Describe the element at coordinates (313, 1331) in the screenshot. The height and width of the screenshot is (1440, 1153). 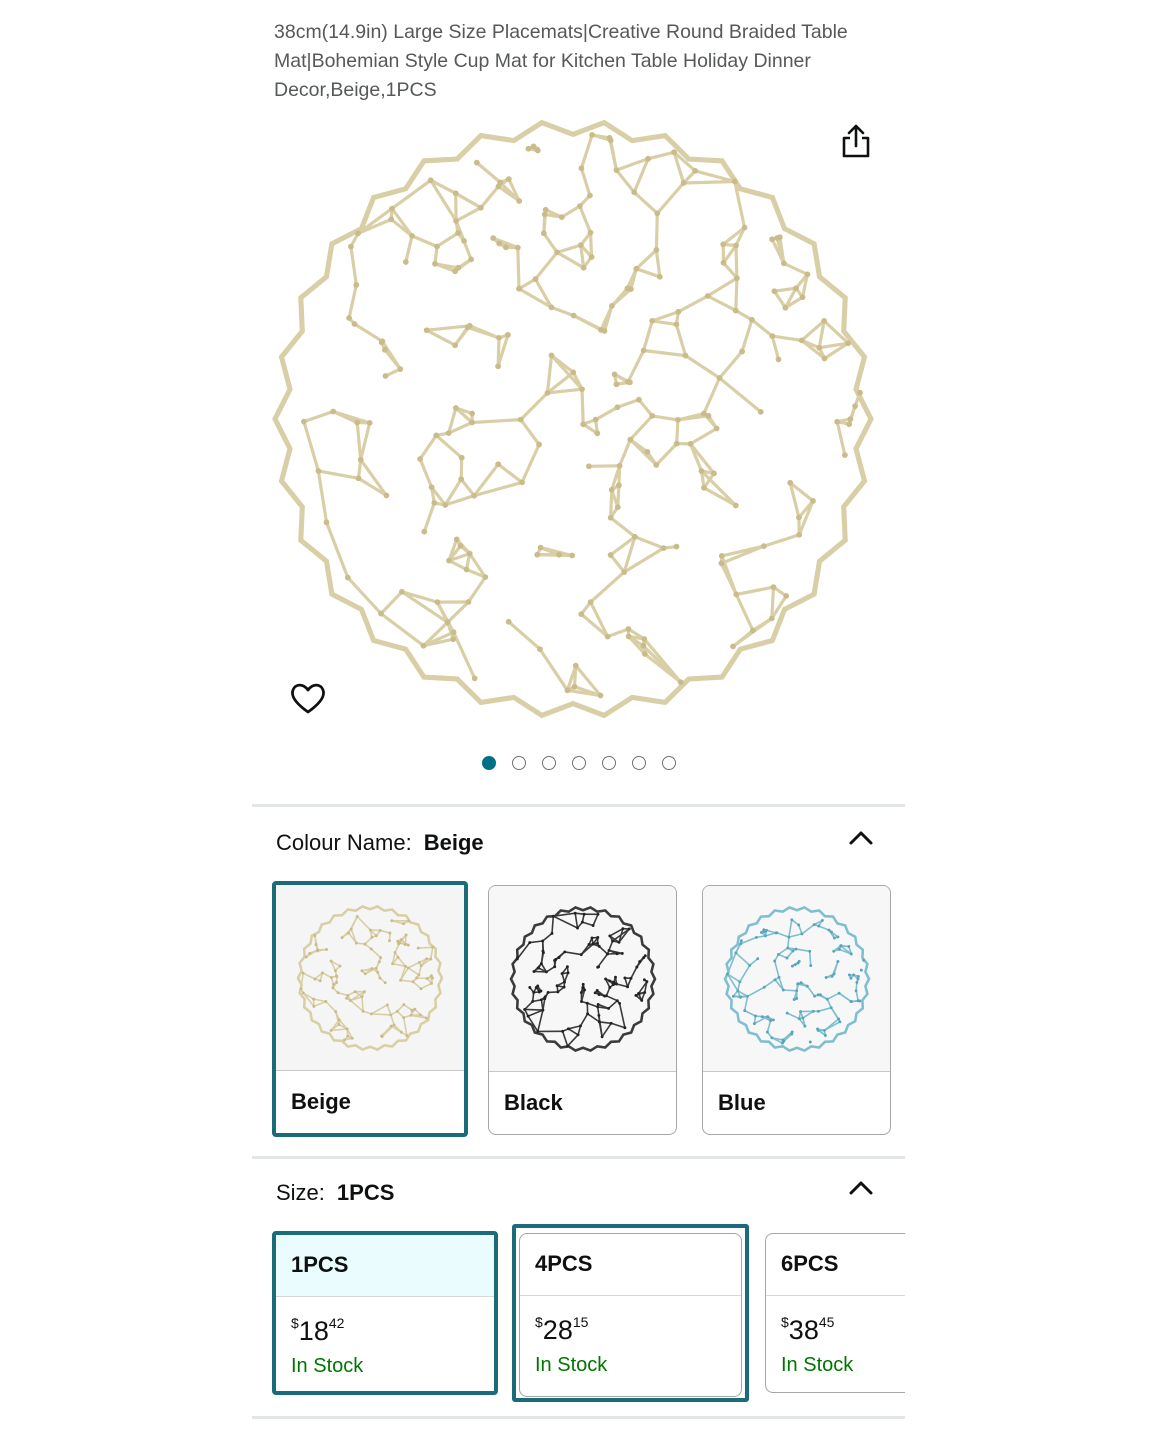
I see `price-whole: 18` at that location.